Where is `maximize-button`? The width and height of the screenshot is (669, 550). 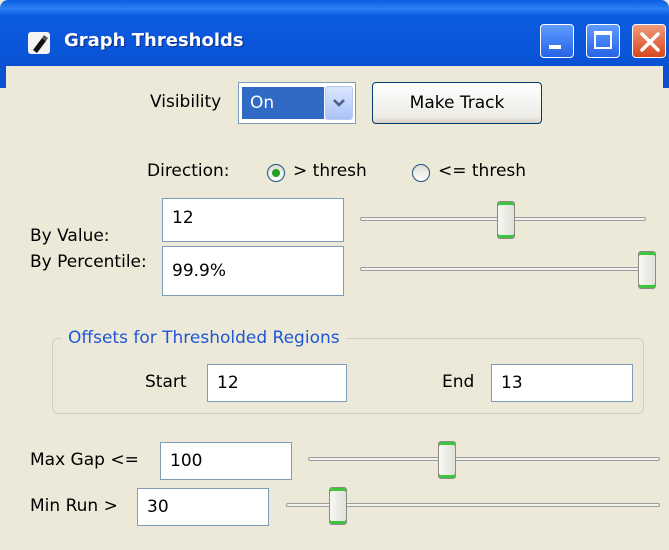 maximize-button is located at coordinates (603, 41).